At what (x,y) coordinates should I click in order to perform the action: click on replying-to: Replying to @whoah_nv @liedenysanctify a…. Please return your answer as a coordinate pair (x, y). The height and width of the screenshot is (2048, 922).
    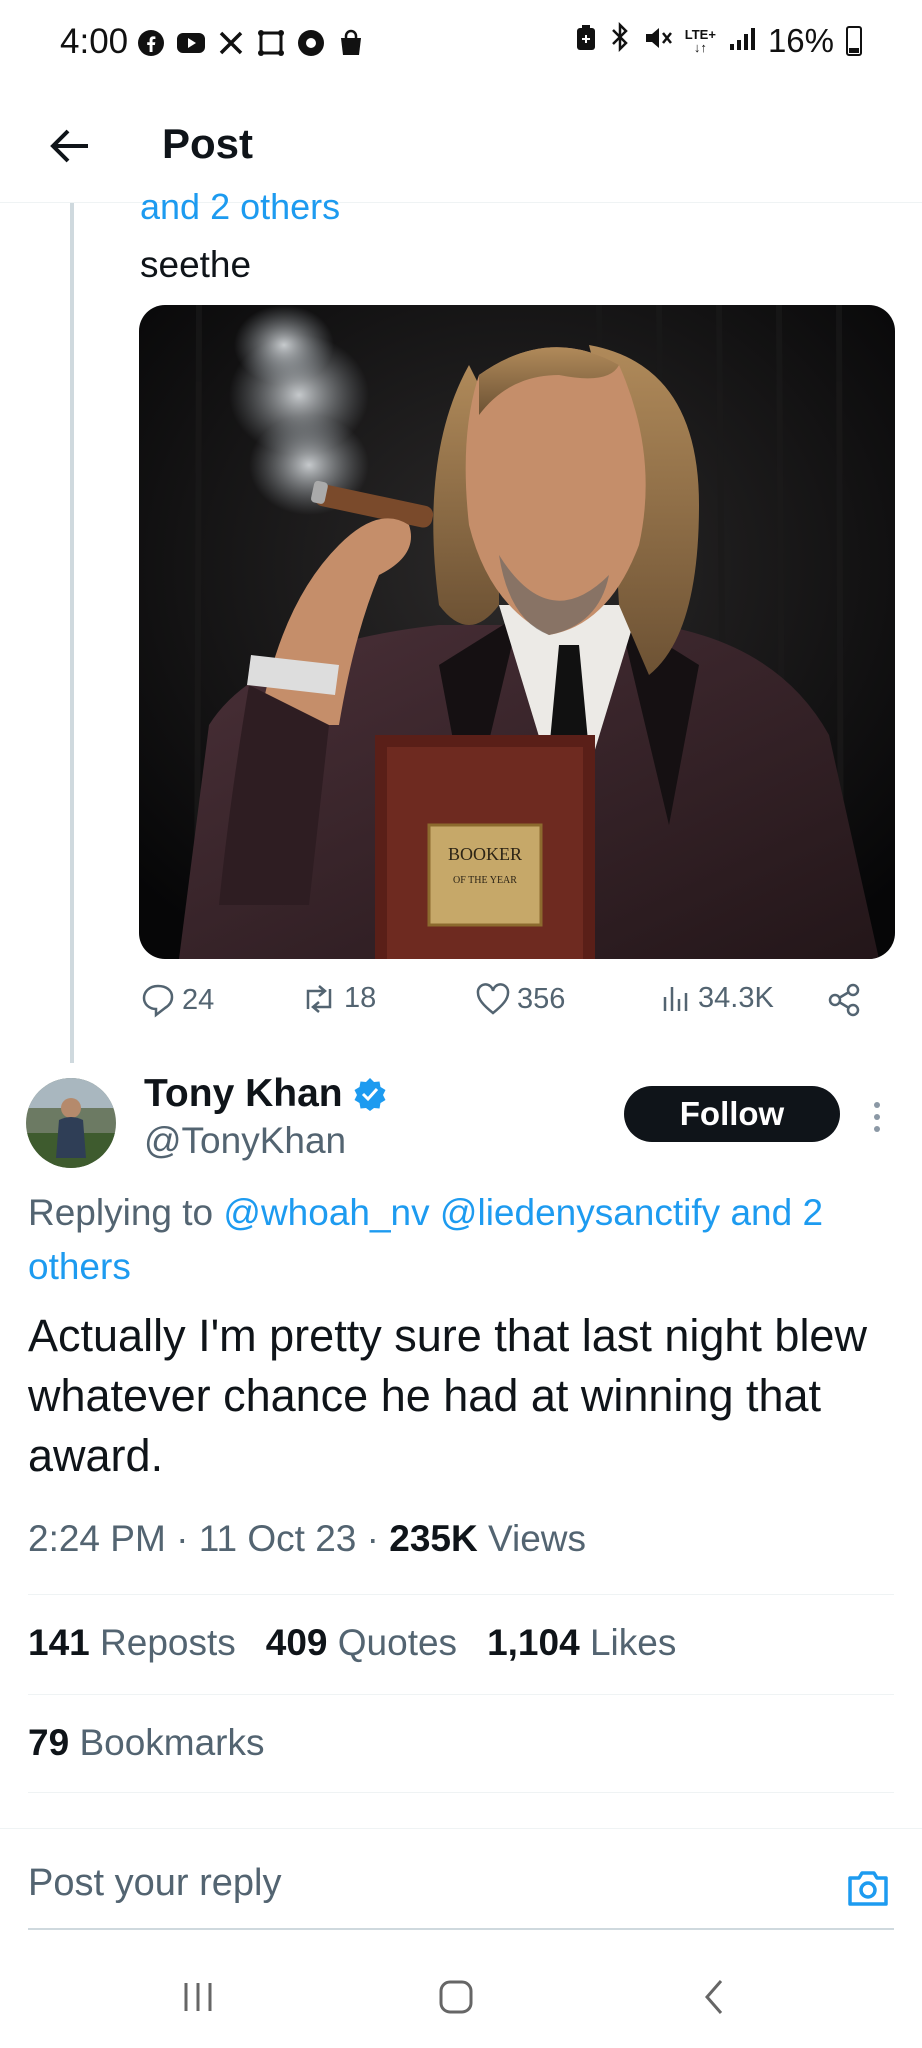
    Looking at the image, I should click on (458, 1240).